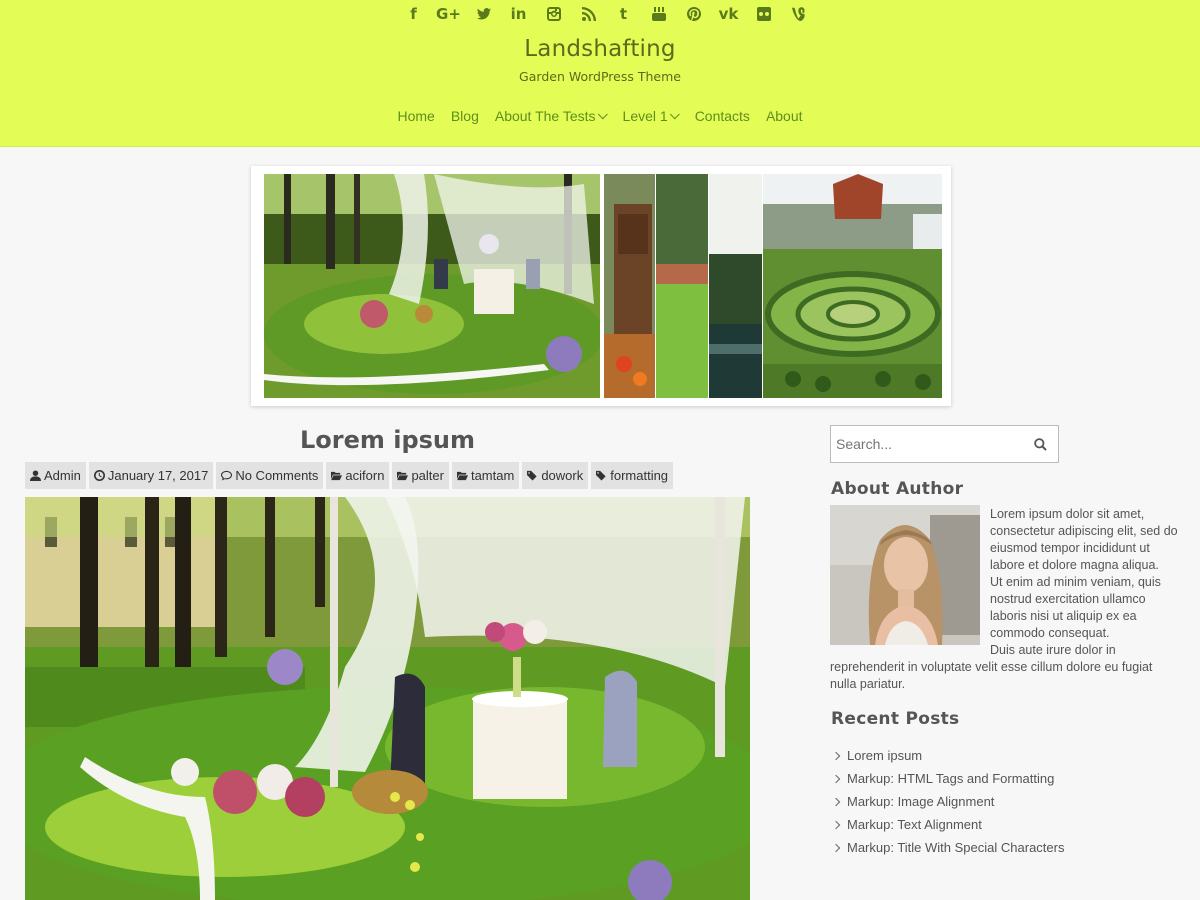  Describe the element at coordinates (553, 14) in the screenshot. I see `instagram-icon` at that location.